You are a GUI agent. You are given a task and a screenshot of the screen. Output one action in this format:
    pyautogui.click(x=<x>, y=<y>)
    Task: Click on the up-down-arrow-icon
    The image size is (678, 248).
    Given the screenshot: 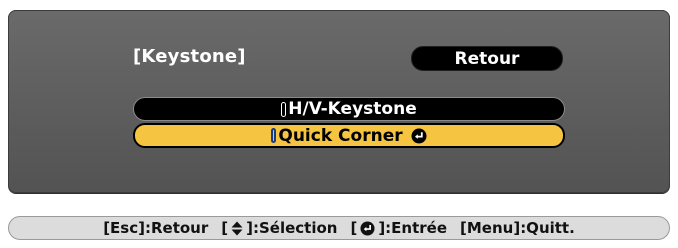 What is the action you would take?
    pyautogui.click(x=237, y=228)
    